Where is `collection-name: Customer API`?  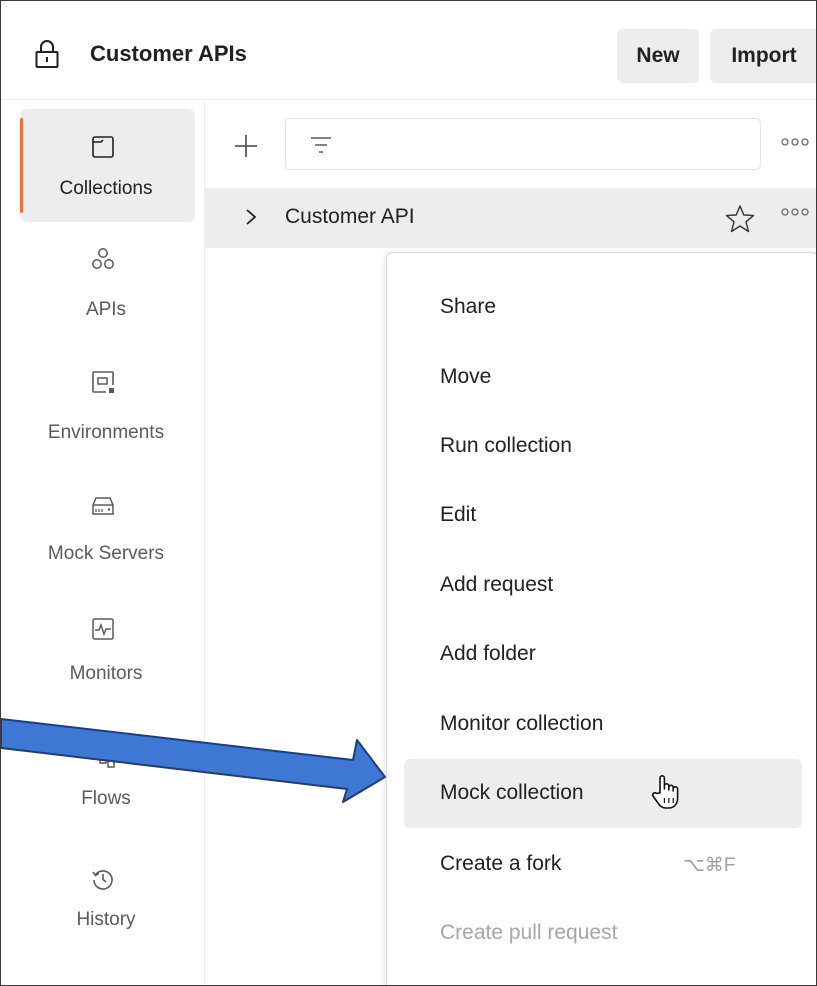
collection-name: Customer API is located at coordinates (350, 216).